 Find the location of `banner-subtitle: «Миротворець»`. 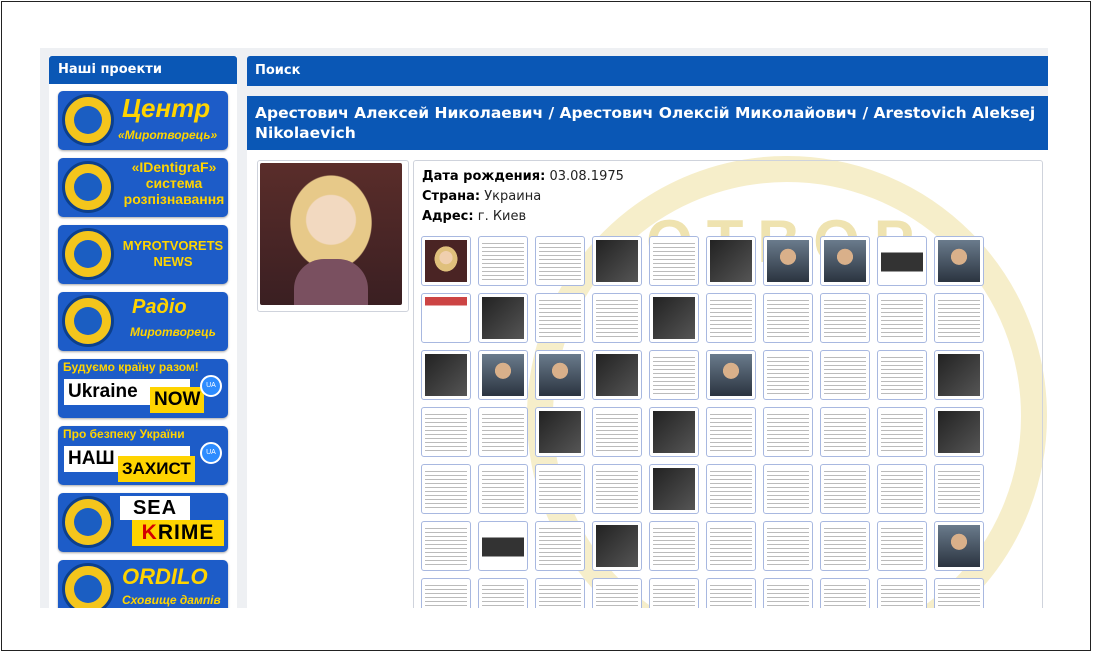

banner-subtitle: «Миротворець» is located at coordinates (168, 135).